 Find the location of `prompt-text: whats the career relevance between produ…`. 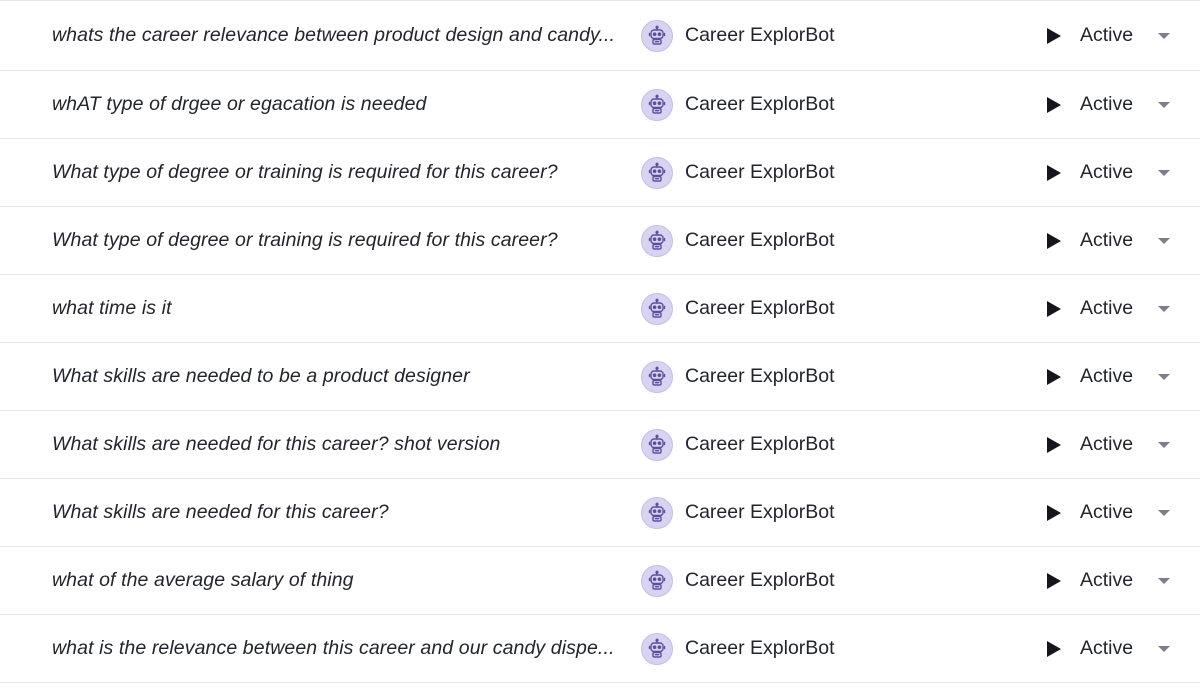

prompt-text: whats the career relevance between produ… is located at coordinates (334, 35).